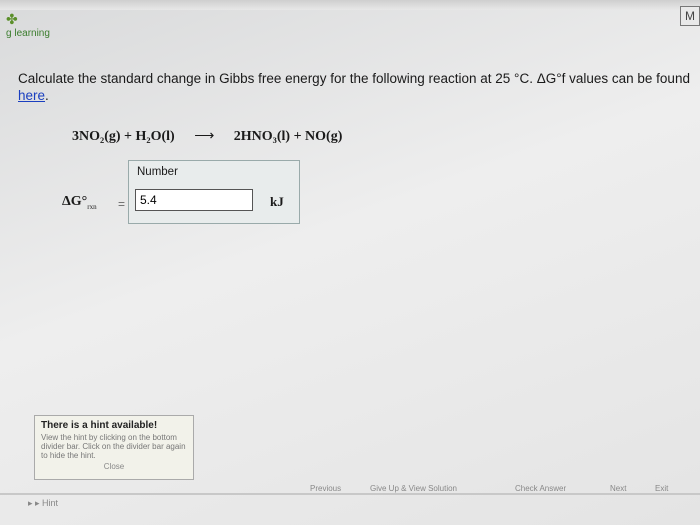 Image resolution: width=700 pixels, height=525 pixels. What do you see at coordinates (31, 95) in the screenshot?
I see `here-link: here` at bounding box center [31, 95].